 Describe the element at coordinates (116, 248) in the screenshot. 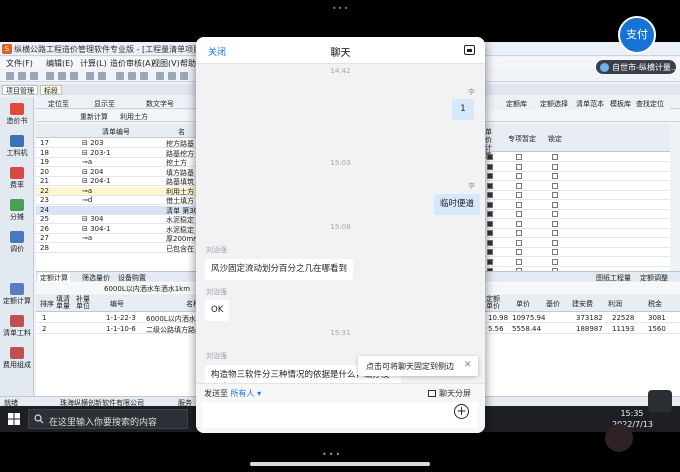

I see `table-row: 28 已包含在` at that location.